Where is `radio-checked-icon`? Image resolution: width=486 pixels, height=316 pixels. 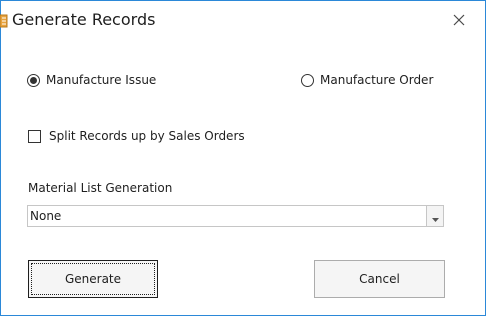 radio-checked-icon is located at coordinates (33, 80).